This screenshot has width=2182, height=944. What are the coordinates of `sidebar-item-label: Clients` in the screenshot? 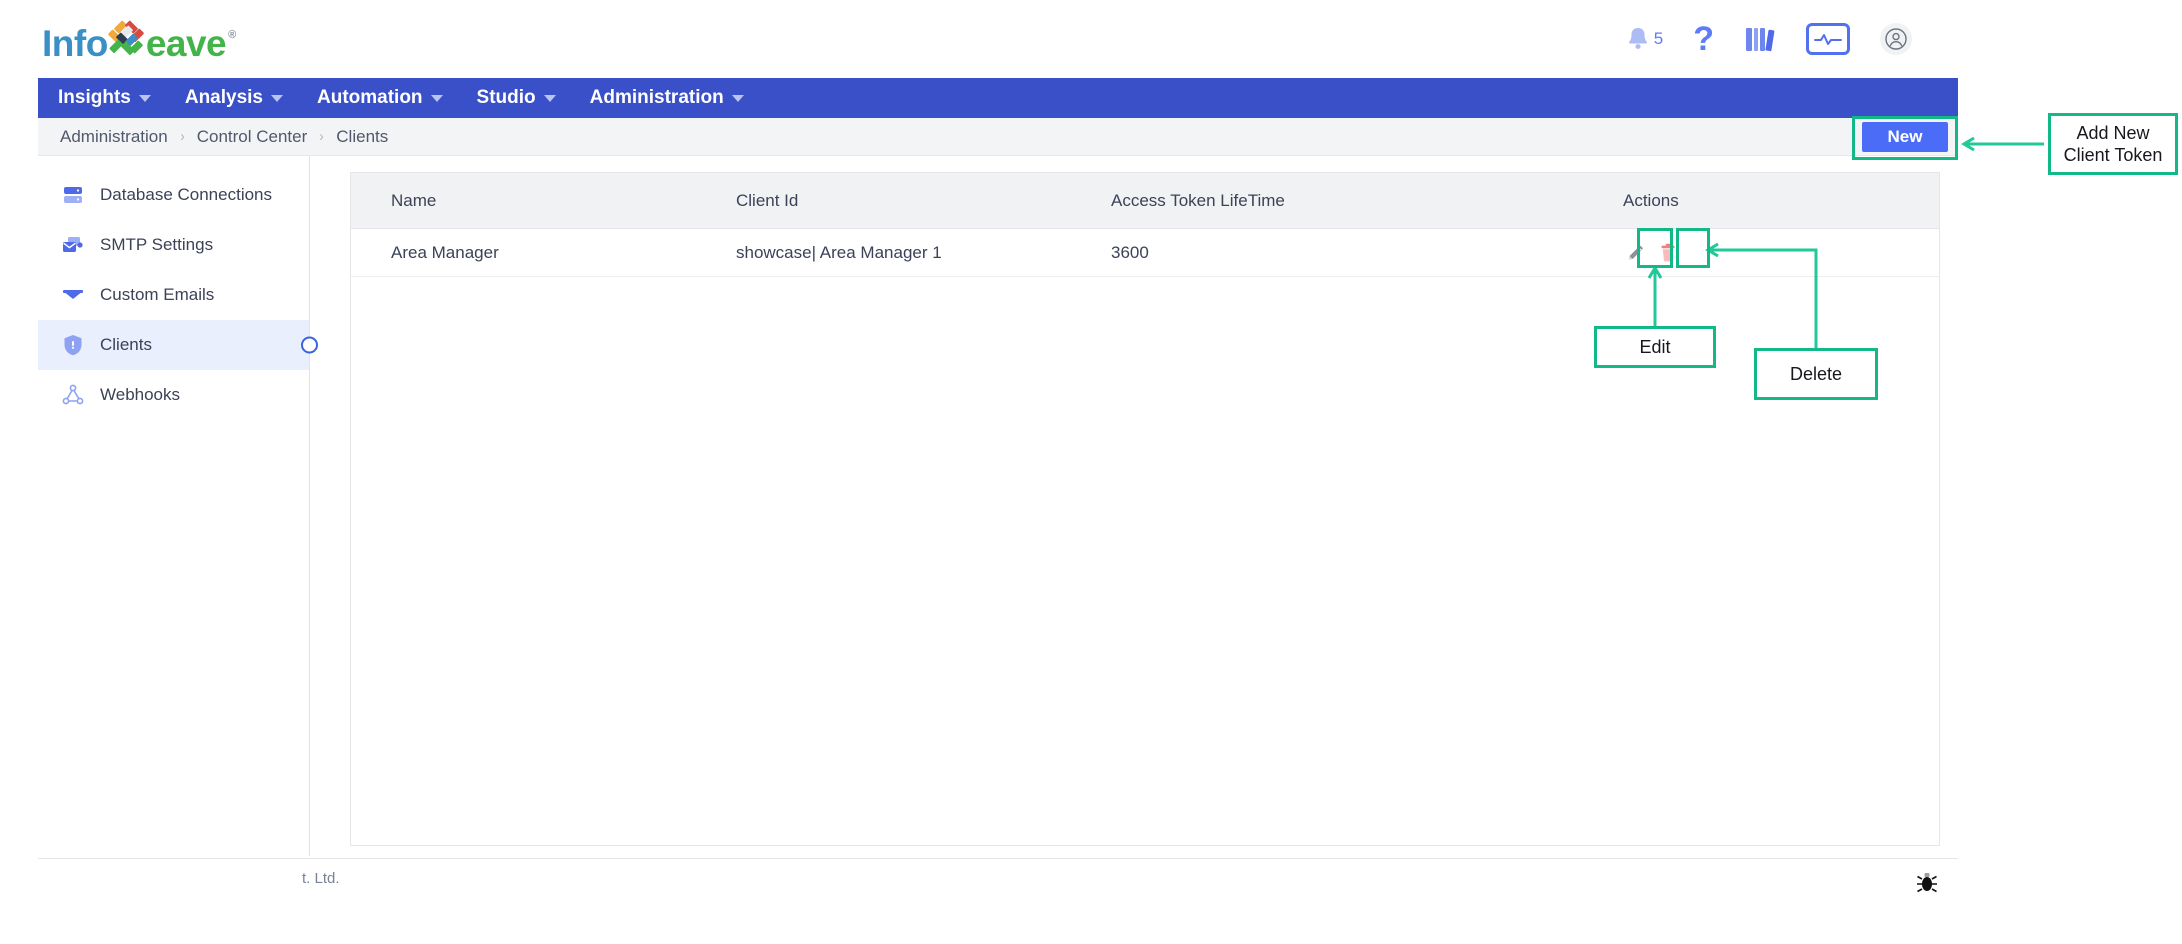 It's located at (126, 344).